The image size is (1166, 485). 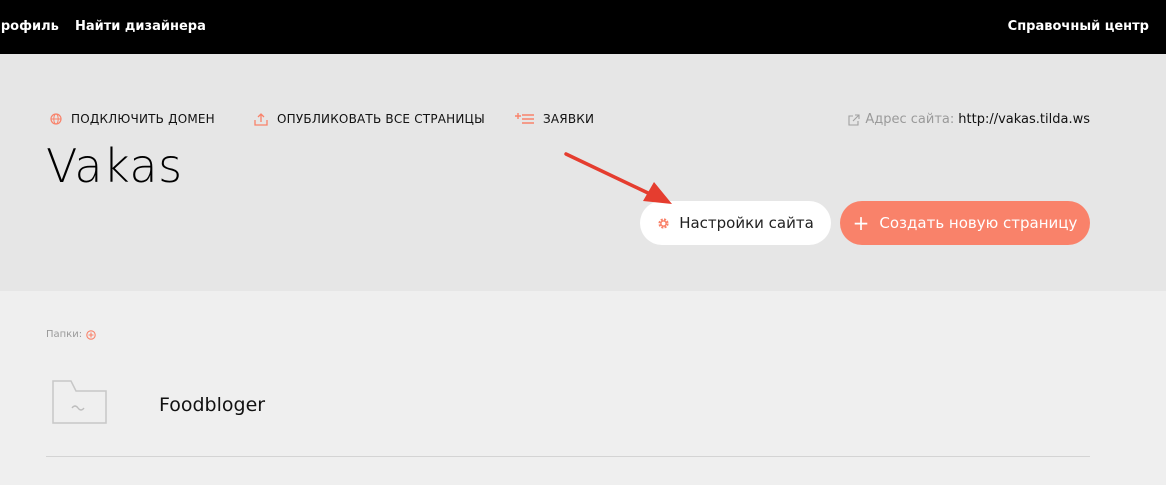 I want to click on add-folder-button, so click(x=91, y=334).